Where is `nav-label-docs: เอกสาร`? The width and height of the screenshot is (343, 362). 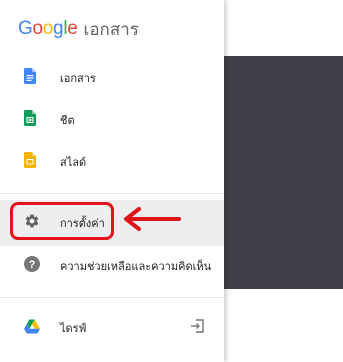
nav-label-docs: เอกสาร is located at coordinates (78, 78).